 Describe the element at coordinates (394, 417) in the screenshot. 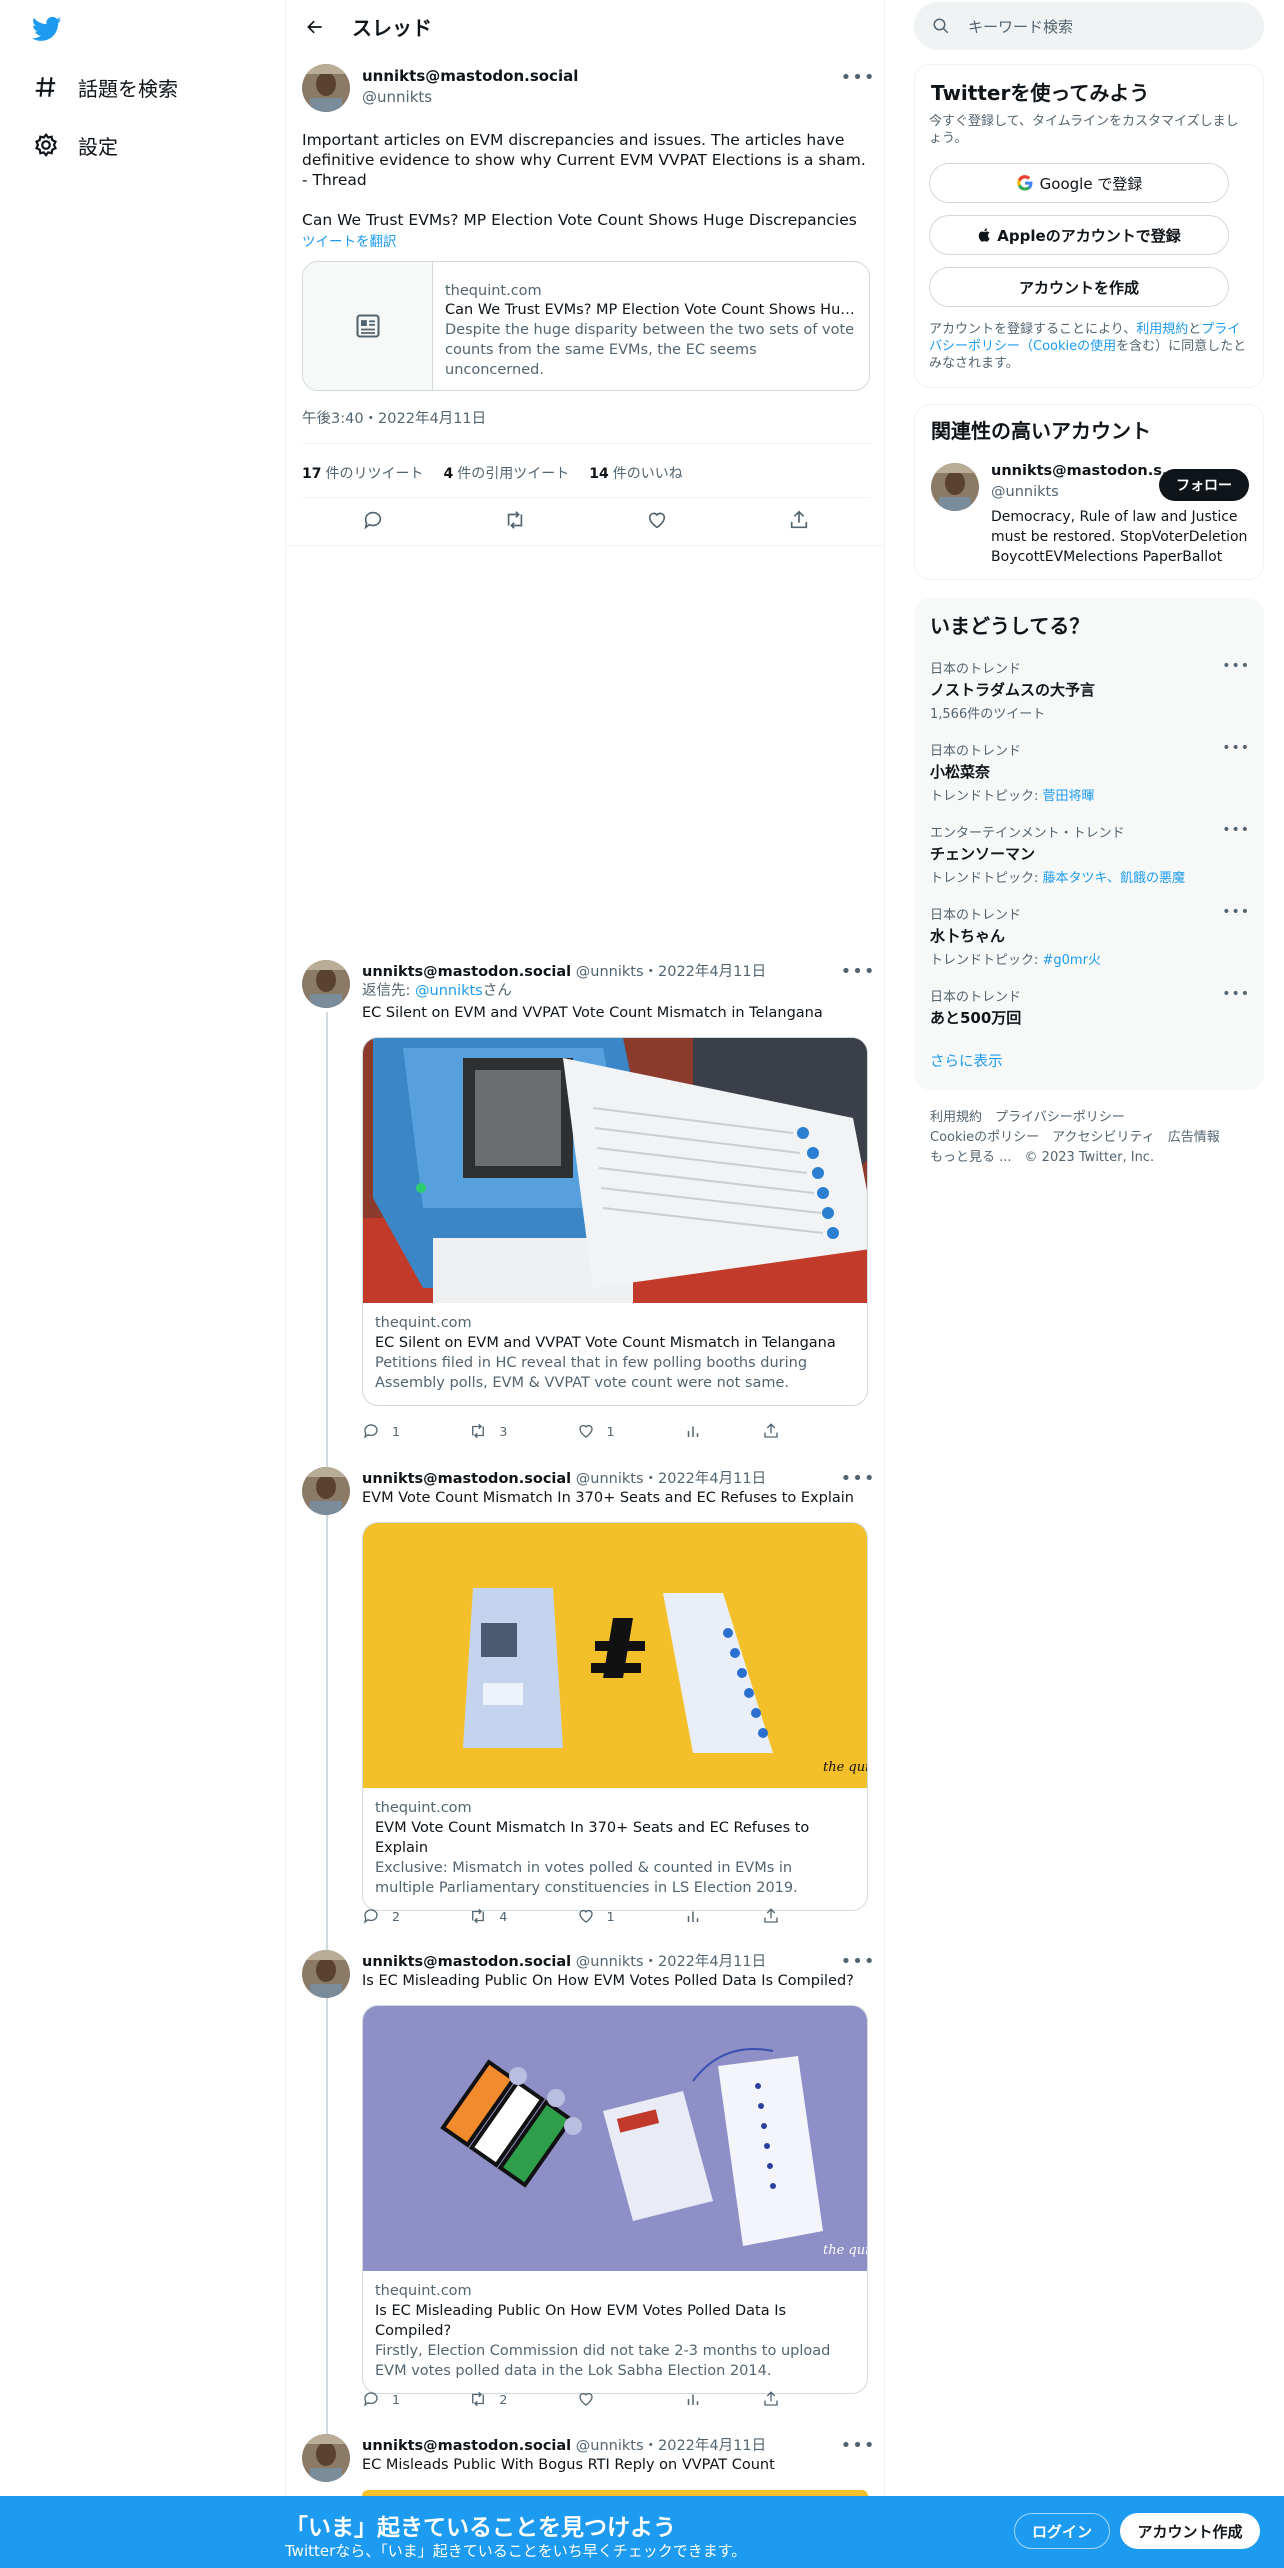

I see `tweet-timestamp: 午後3:40・2022年4月11日` at that location.